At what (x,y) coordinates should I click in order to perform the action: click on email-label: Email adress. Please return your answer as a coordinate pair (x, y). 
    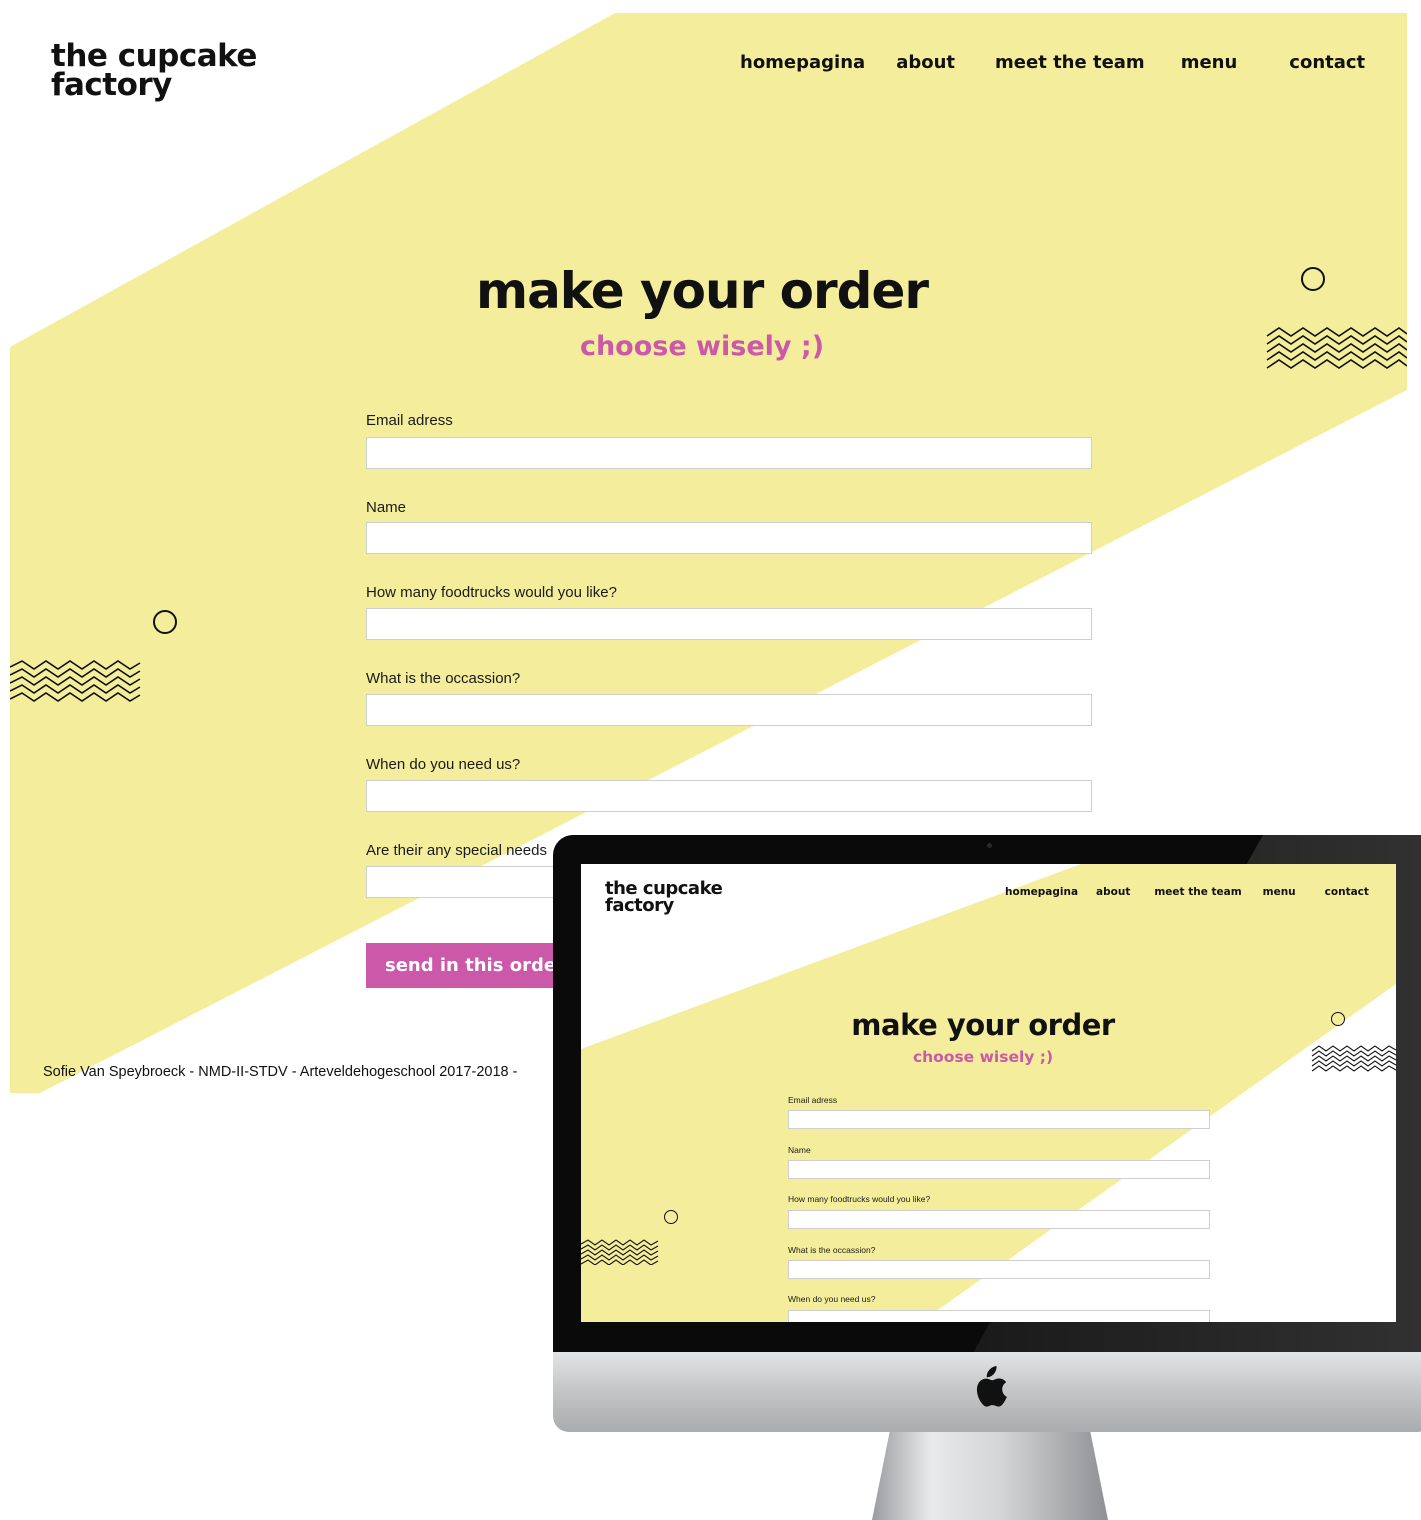
    Looking at the image, I should click on (813, 1100).